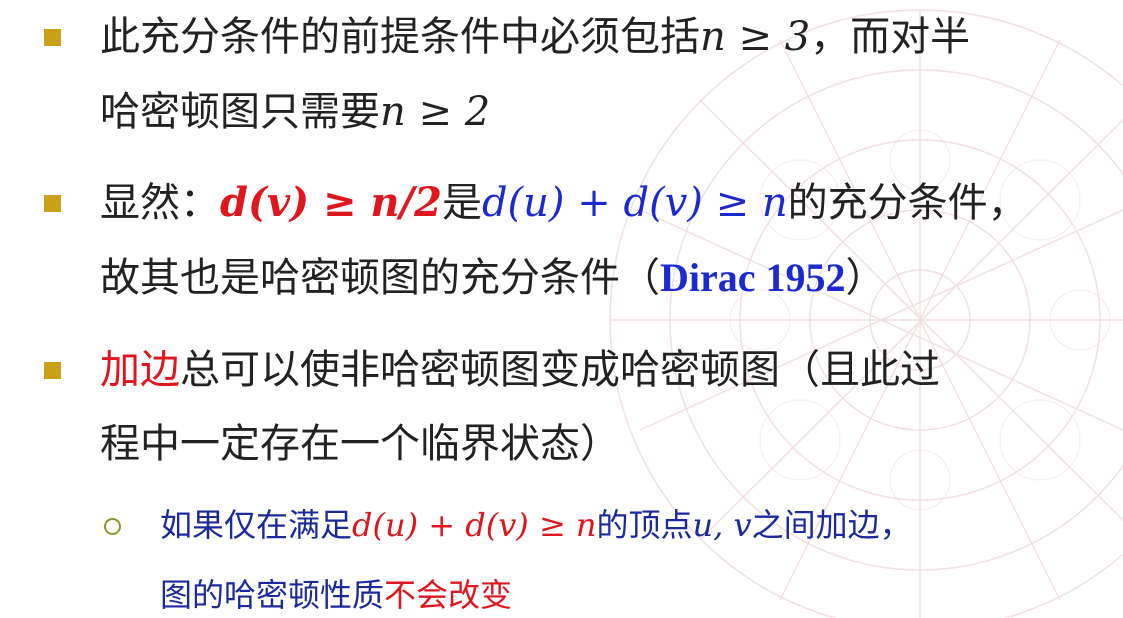 The height and width of the screenshot is (618, 1123). Describe the element at coordinates (560, 370) in the screenshot. I see `item-3-text: 总可以使非哈密顿图变成哈密顿图（且此过` at that location.